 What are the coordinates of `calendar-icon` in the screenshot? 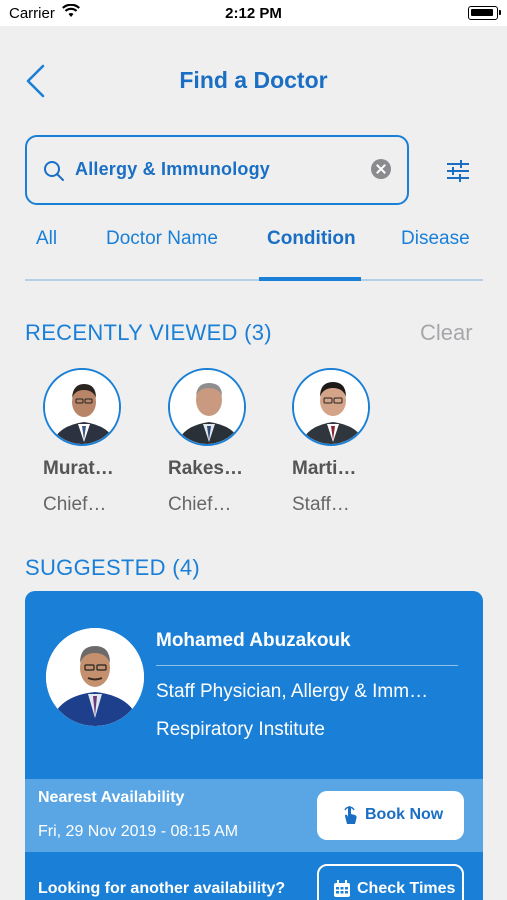 It's located at (342, 888).